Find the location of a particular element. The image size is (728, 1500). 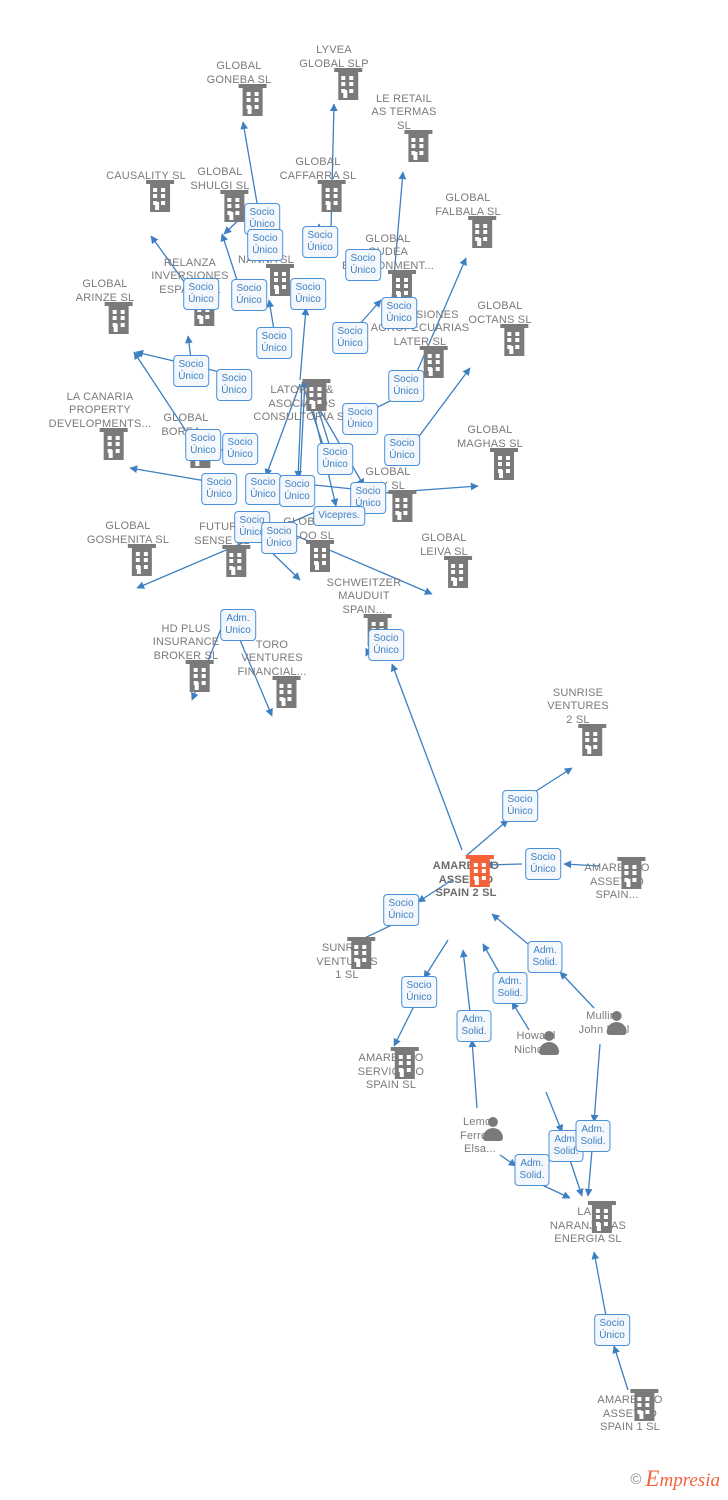

company-label: LAS NARANJILLAS ENERGIA SL is located at coordinates (588, 1225).